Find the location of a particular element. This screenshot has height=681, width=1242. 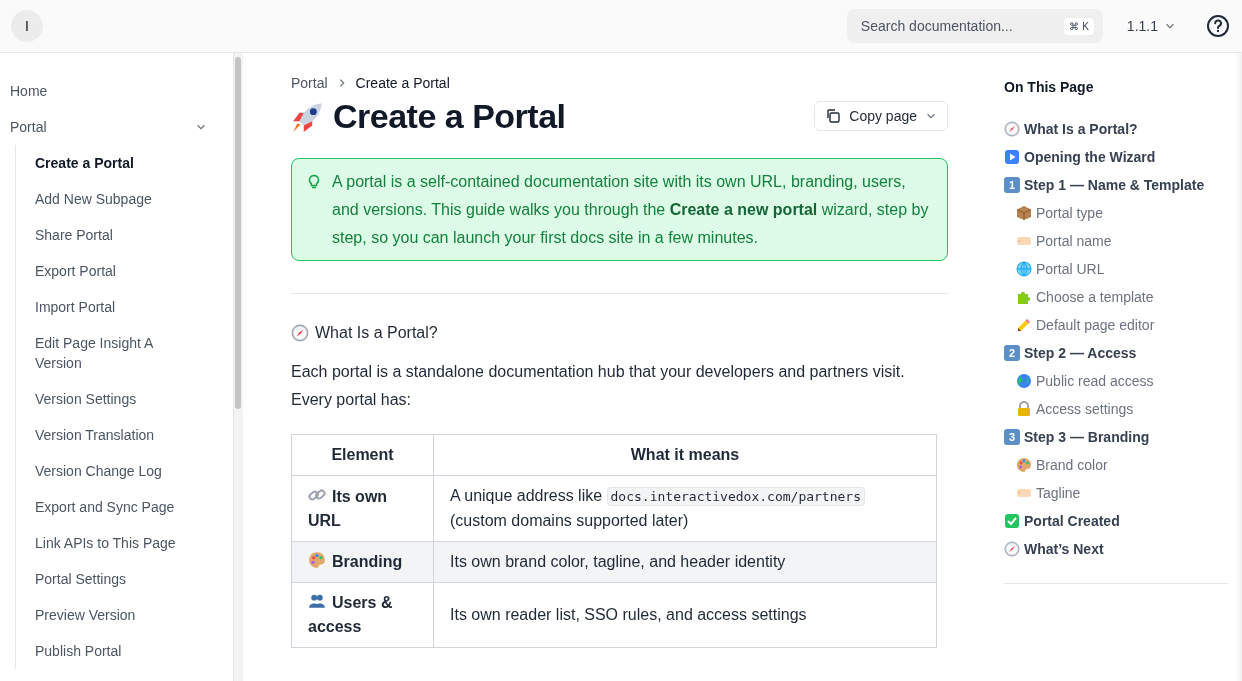

sidebar-item: Import Portal is located at coordinates (110, 307).